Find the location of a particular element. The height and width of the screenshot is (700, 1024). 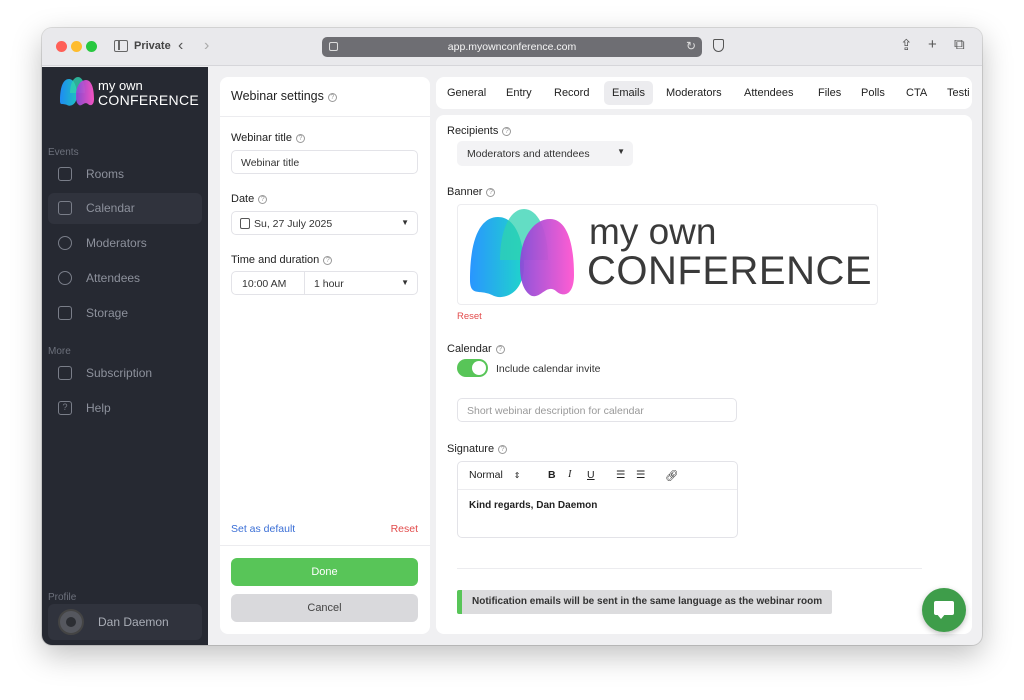

tab-polls: Polls is located at coordinates (873, 93).